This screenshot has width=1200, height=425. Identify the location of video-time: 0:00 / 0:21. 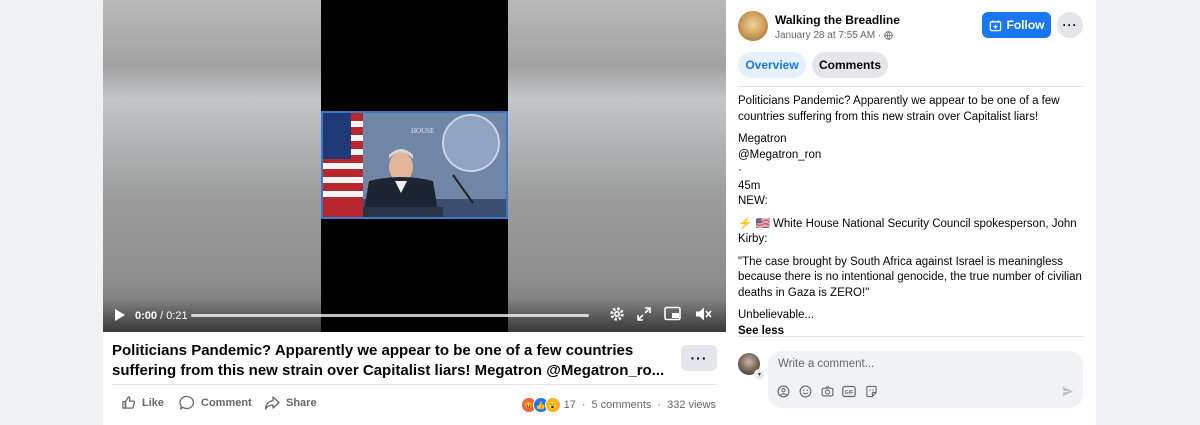
(161, 316).